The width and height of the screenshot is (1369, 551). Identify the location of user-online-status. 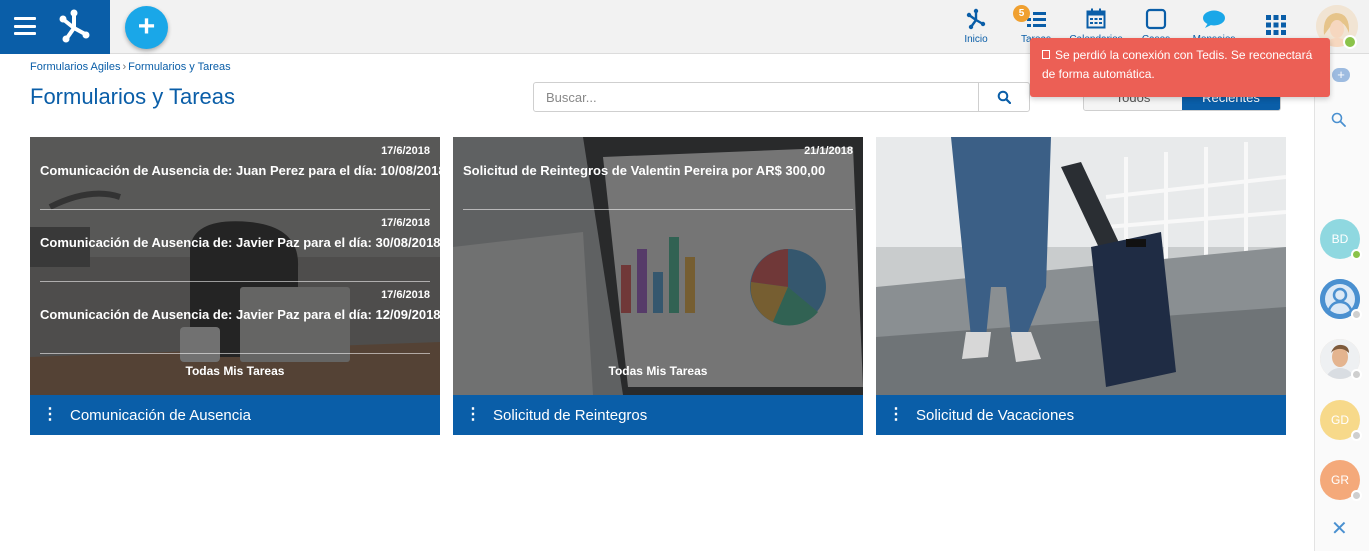
(1350, 42).